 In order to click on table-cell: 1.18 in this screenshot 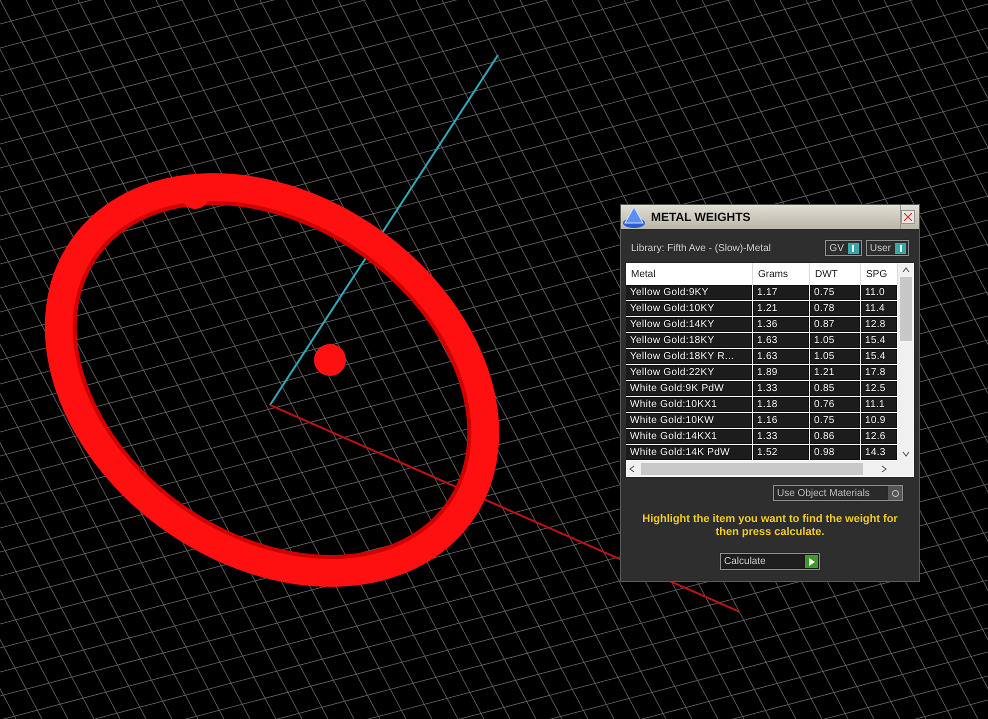, I will do `click(781, 404)`.